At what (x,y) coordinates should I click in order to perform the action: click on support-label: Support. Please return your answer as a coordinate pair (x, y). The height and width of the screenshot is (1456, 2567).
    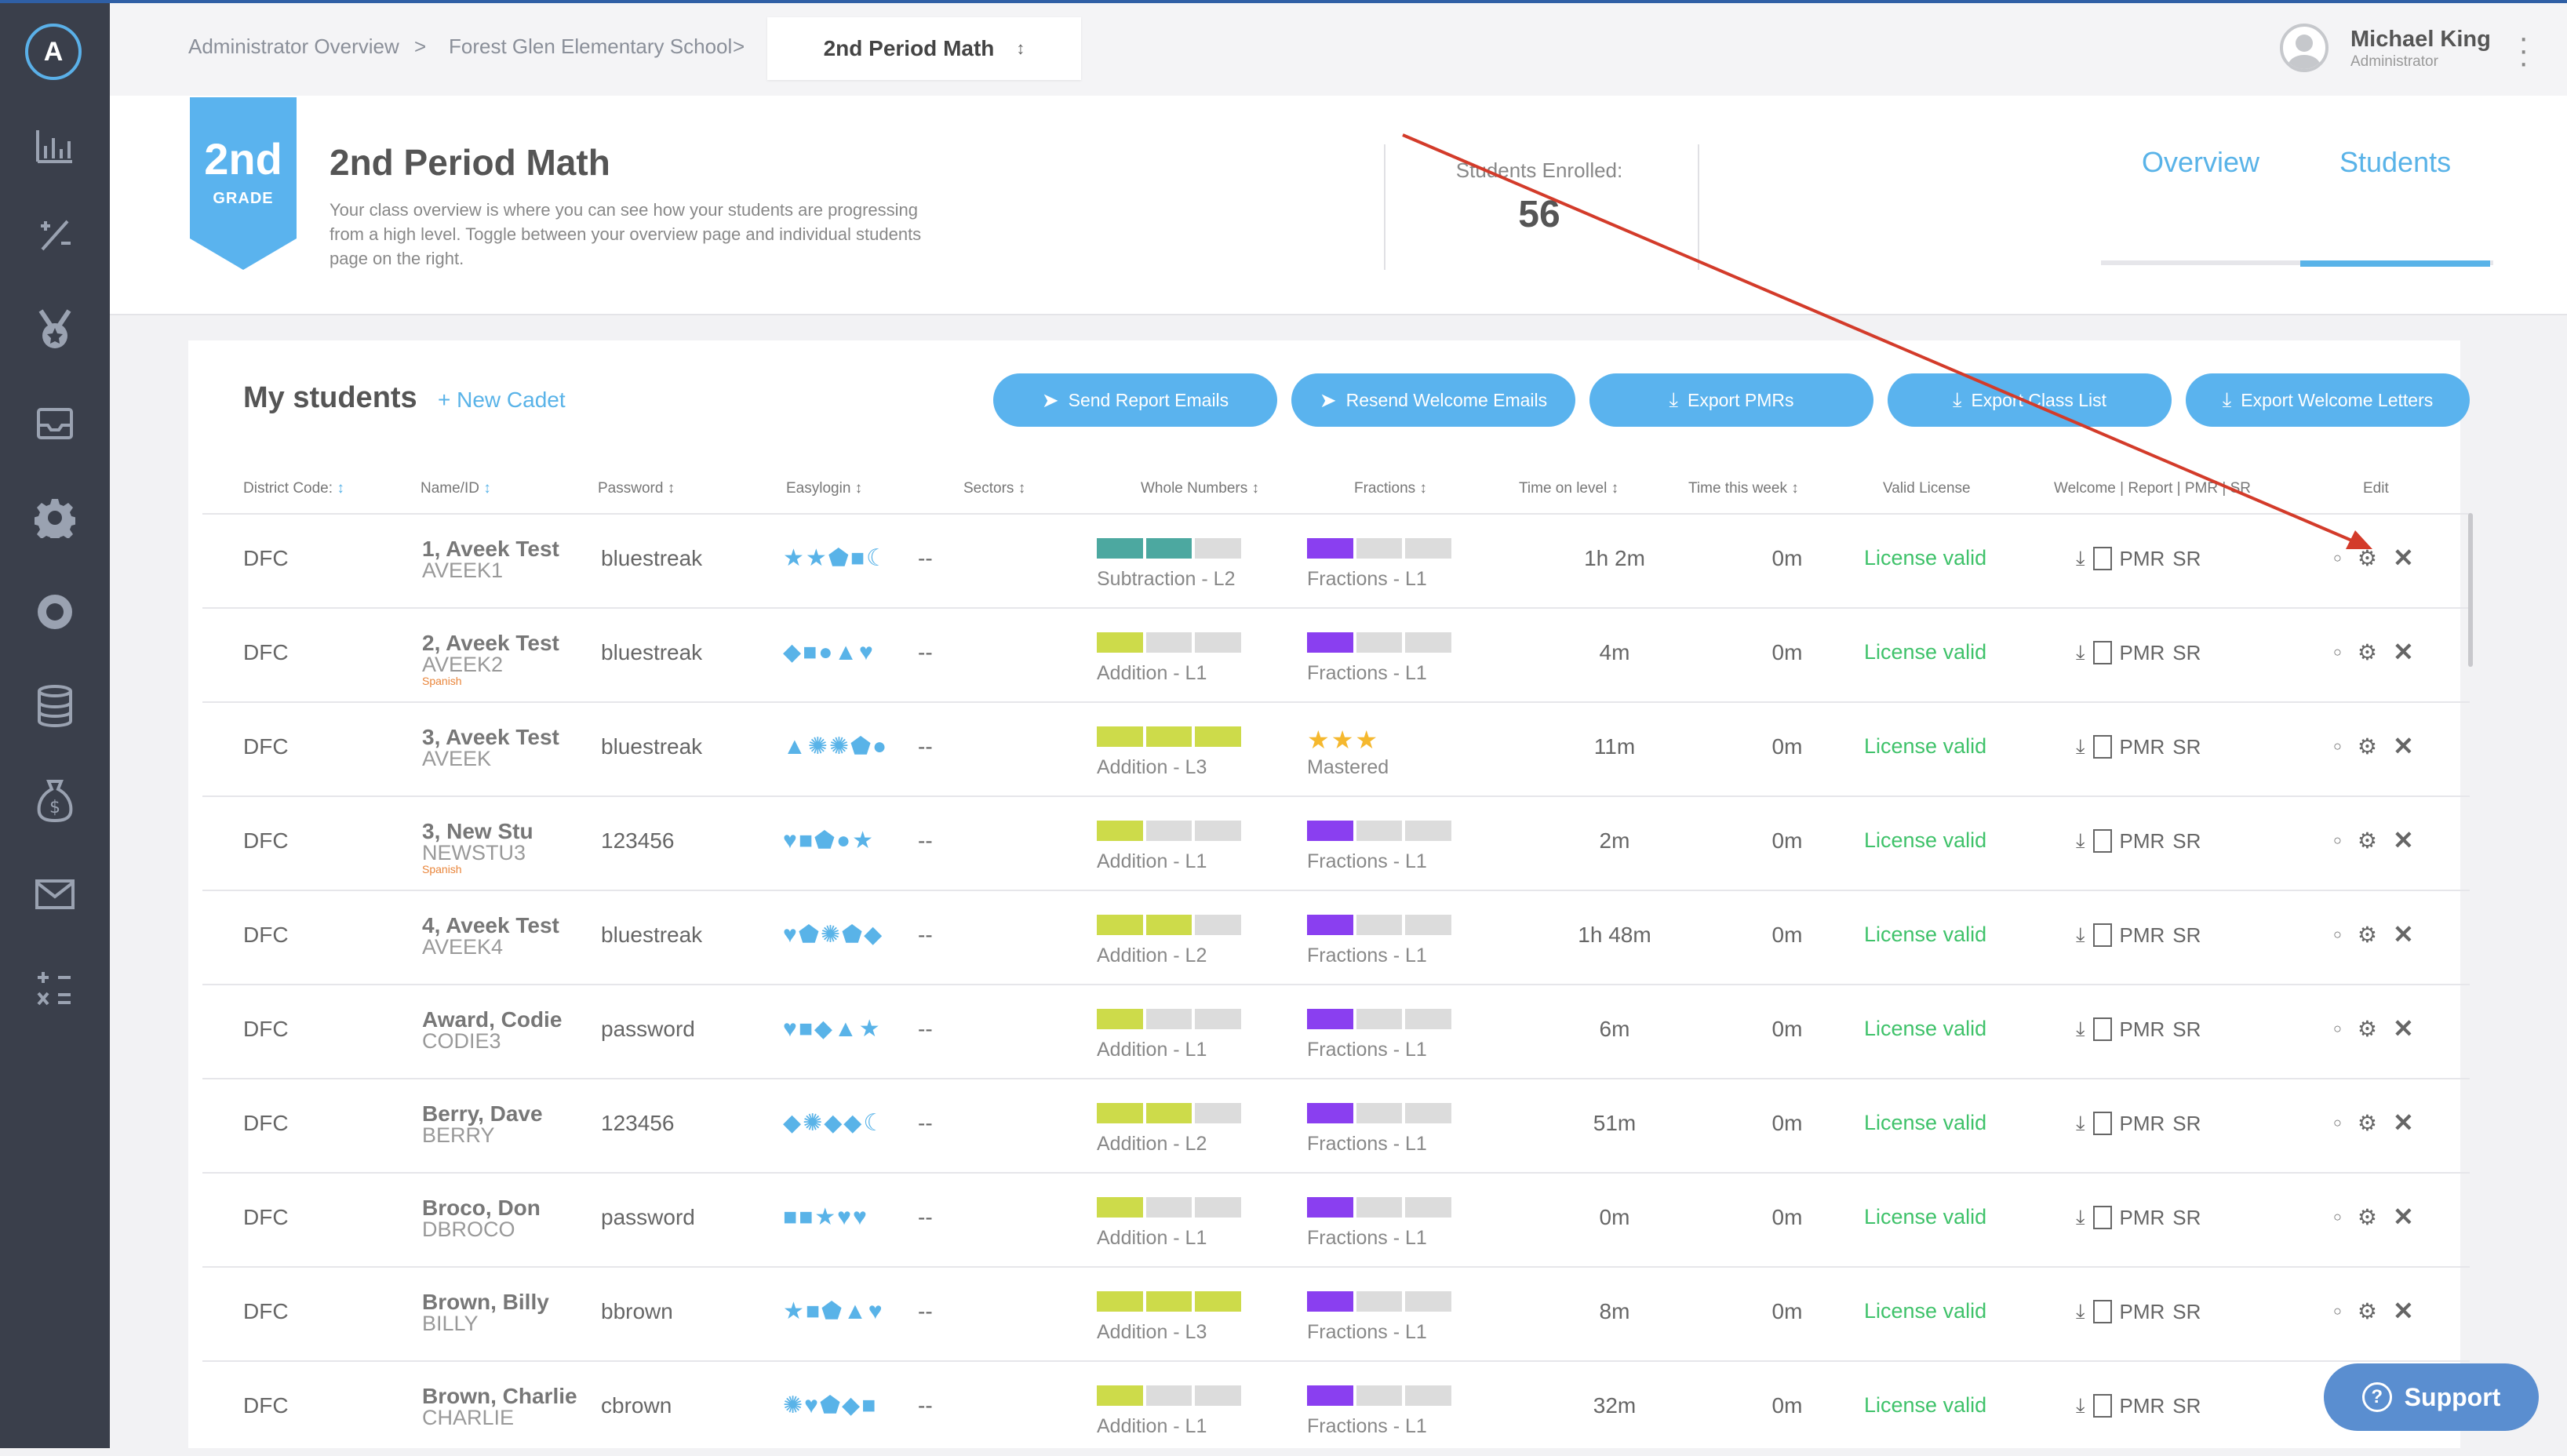
    Looking at the image, I should click on (2452, 1396).